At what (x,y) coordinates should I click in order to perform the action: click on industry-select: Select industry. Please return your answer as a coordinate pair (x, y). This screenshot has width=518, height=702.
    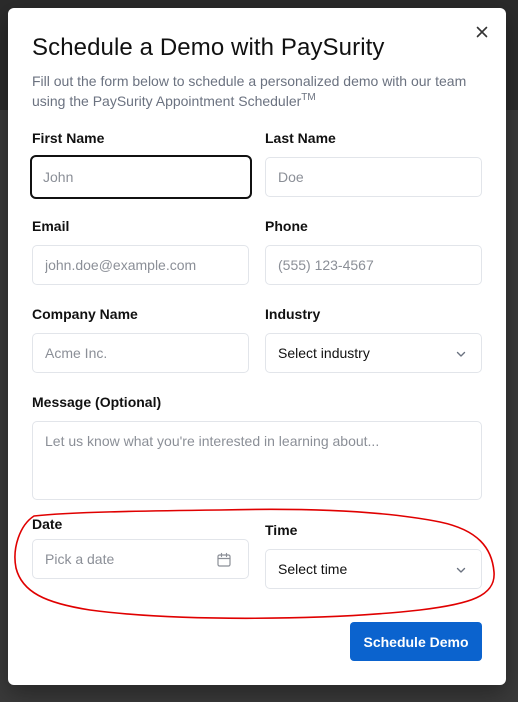
    Looking at the image, I should click on (373, 353).